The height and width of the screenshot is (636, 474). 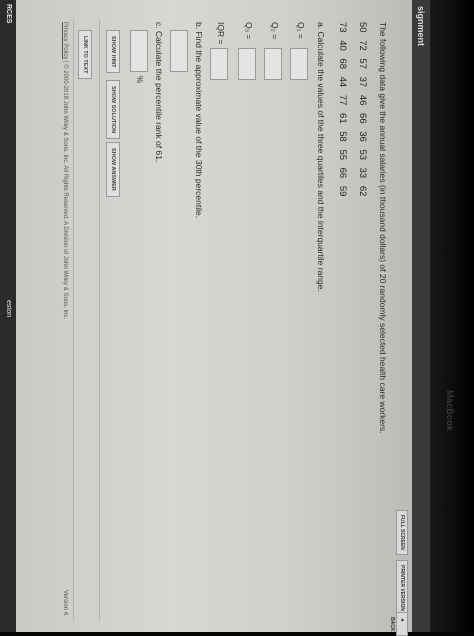 What do you see at coordinates (221, 33) in the screenshot?
I see `iqr-label: IQR =` at bounding box center [221, 33].